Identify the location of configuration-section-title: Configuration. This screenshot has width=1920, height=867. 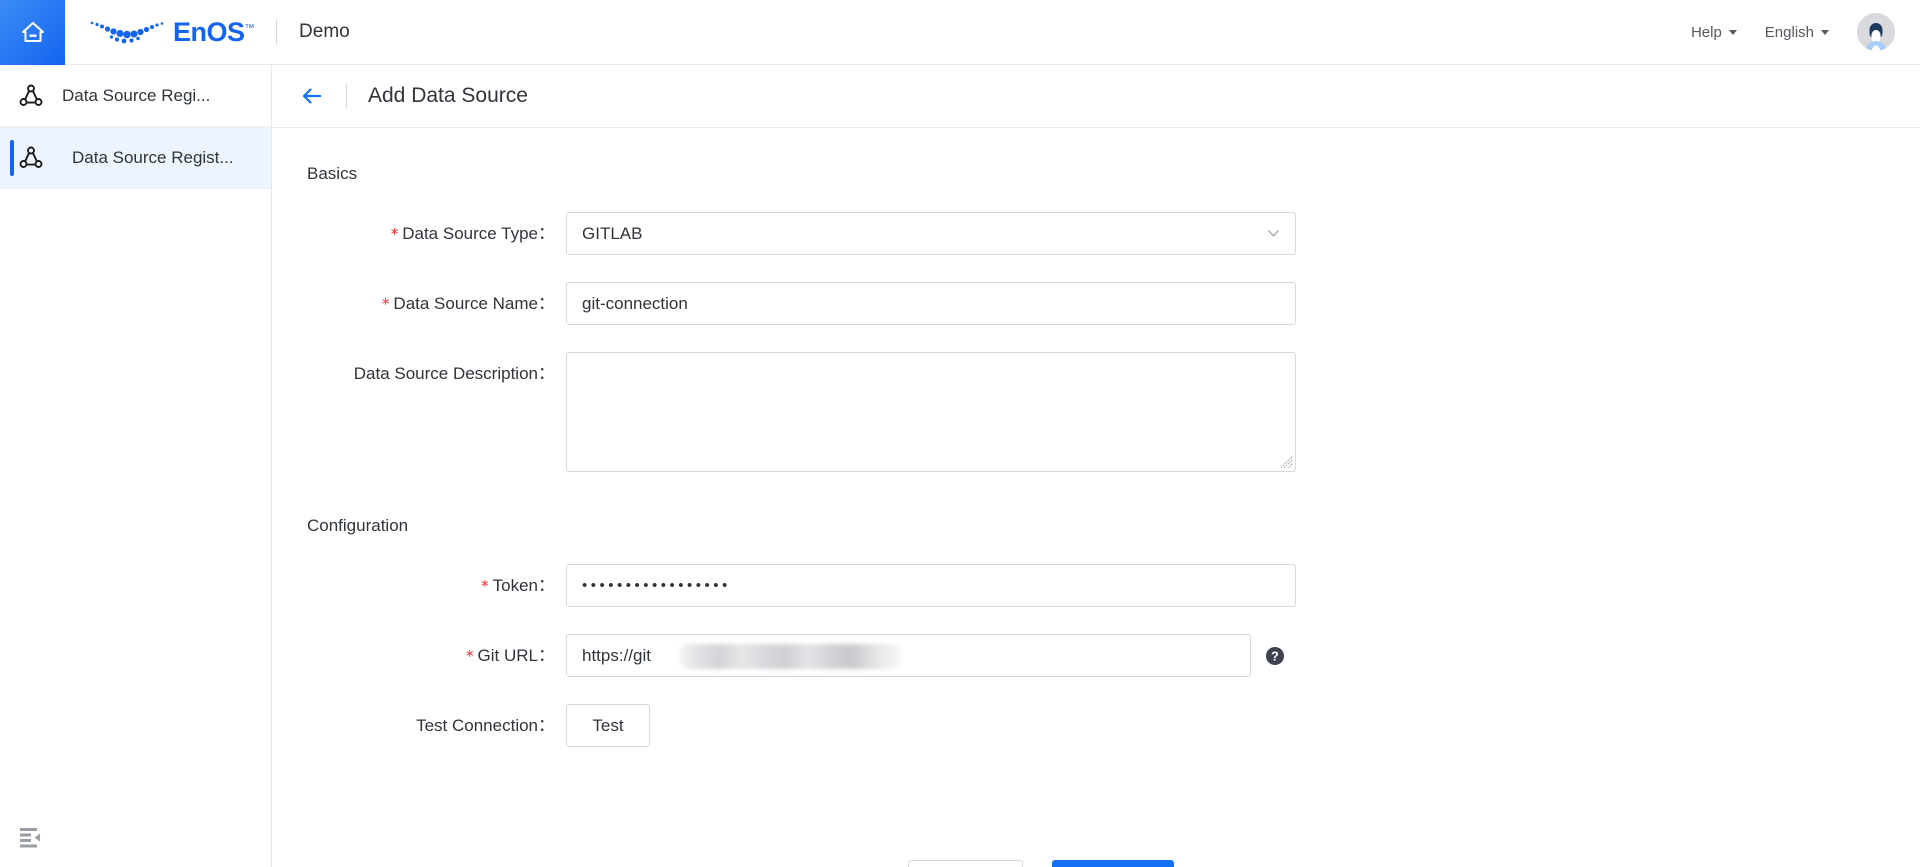
(358, 525).